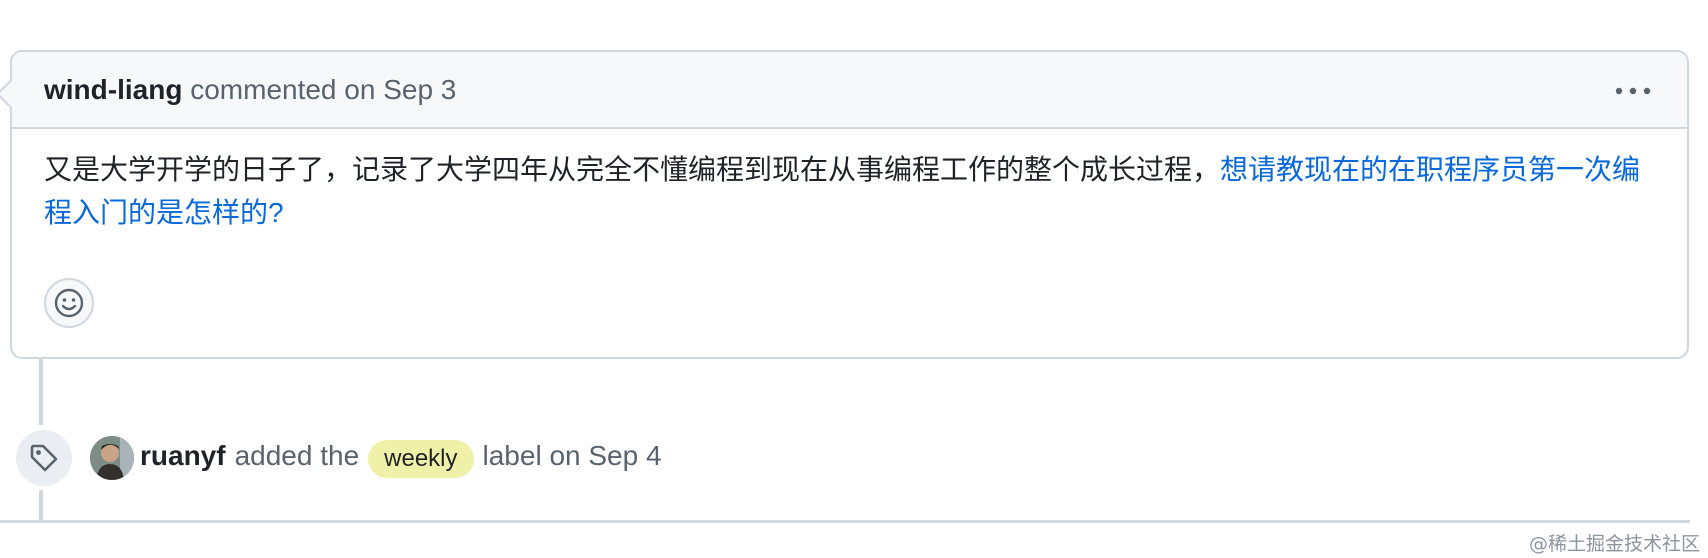 The width and height of the screenshot is (1708, 558). I want to click on comment-options-button, so click(1633, 91).